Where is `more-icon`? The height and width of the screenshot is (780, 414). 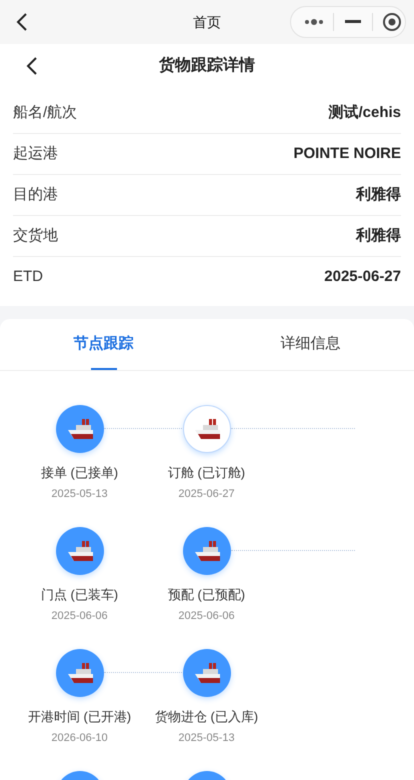 more-icon is located at coordinates (314, 22).